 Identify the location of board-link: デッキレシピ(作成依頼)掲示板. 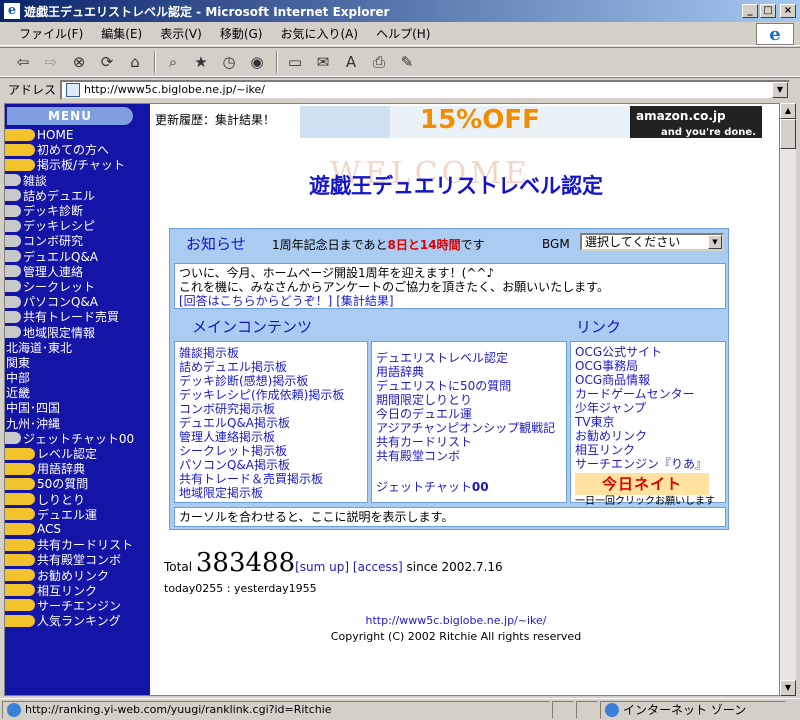
(271, 395).